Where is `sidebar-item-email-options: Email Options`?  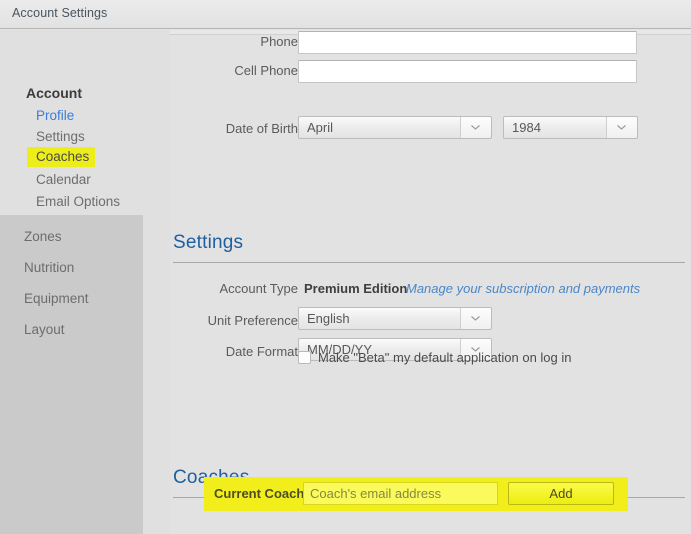 sidebar-item-email-options: Email Options is located at coordinates (78, 201).